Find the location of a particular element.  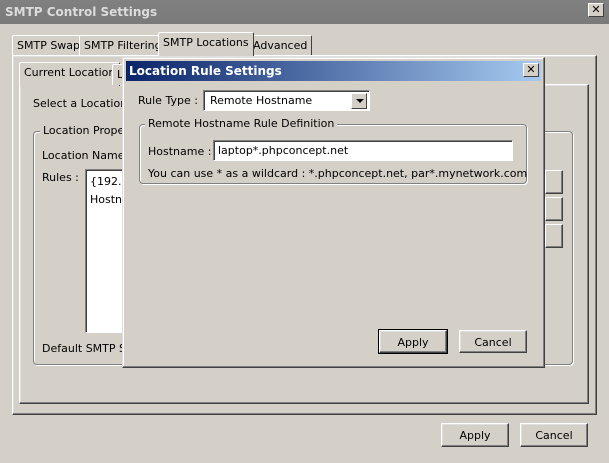

tab-smtp-filtering: SMTP Filtering is located at coordinates (123, 45).